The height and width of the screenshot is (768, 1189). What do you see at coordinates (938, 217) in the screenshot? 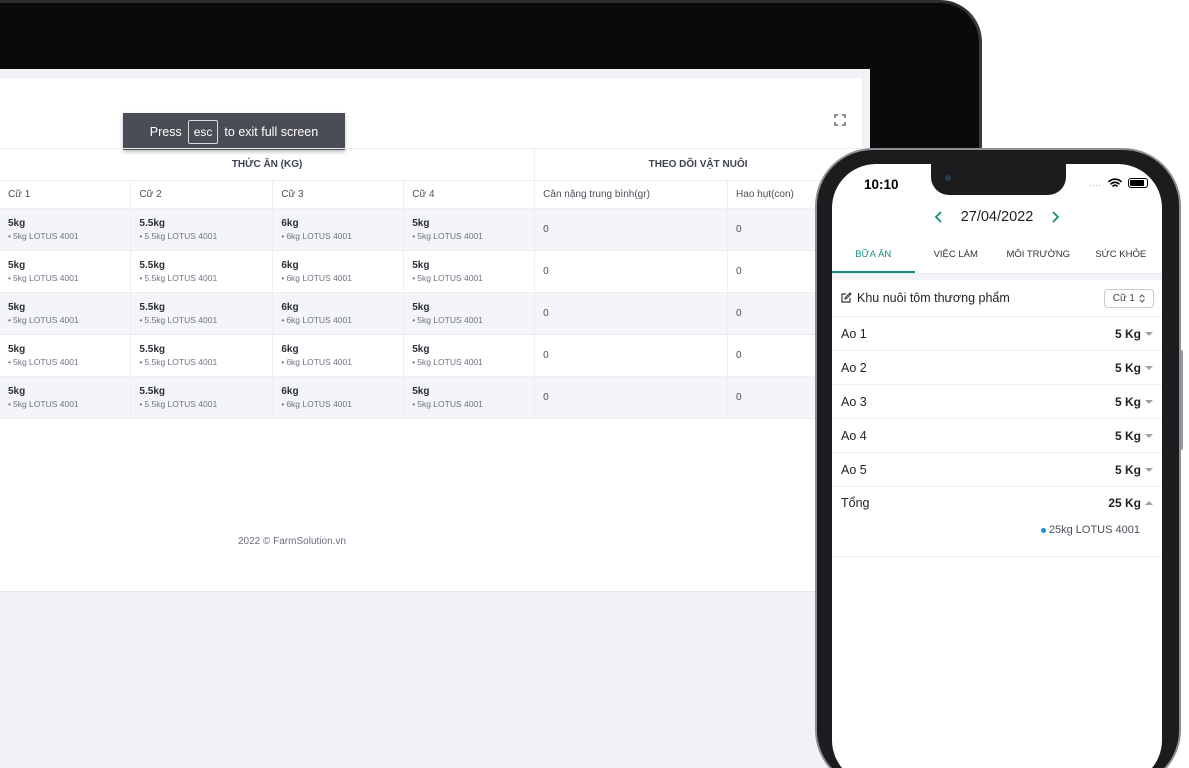
I see `chevron-left-icon` at bounding box center [938, 217].